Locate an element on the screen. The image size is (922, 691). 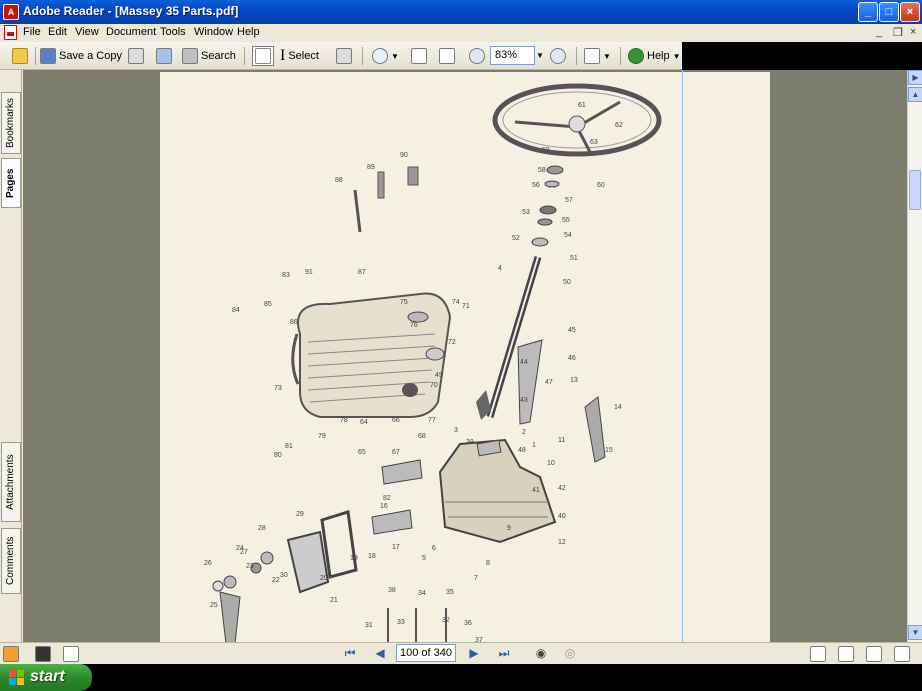
part-callout: 2 is located at coordinates (524, 432).